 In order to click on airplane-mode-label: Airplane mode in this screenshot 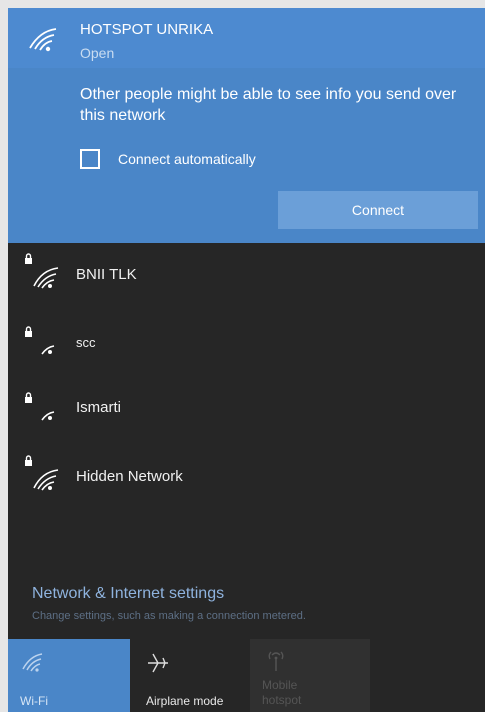, I will do `click(185, 701)`.